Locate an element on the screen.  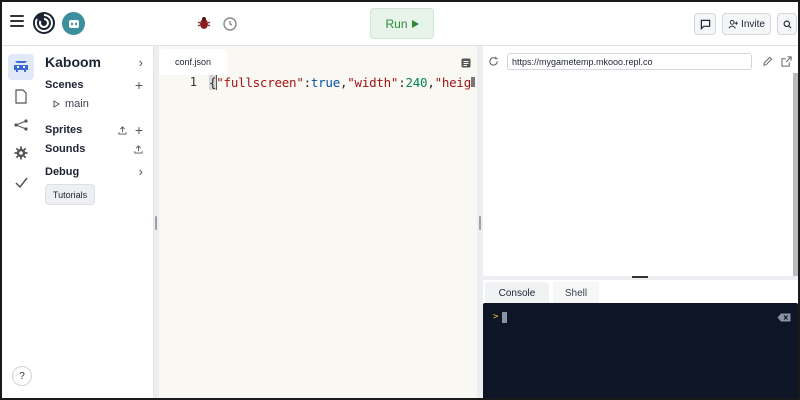
help-button: ? is located at coordinates (22, 376).